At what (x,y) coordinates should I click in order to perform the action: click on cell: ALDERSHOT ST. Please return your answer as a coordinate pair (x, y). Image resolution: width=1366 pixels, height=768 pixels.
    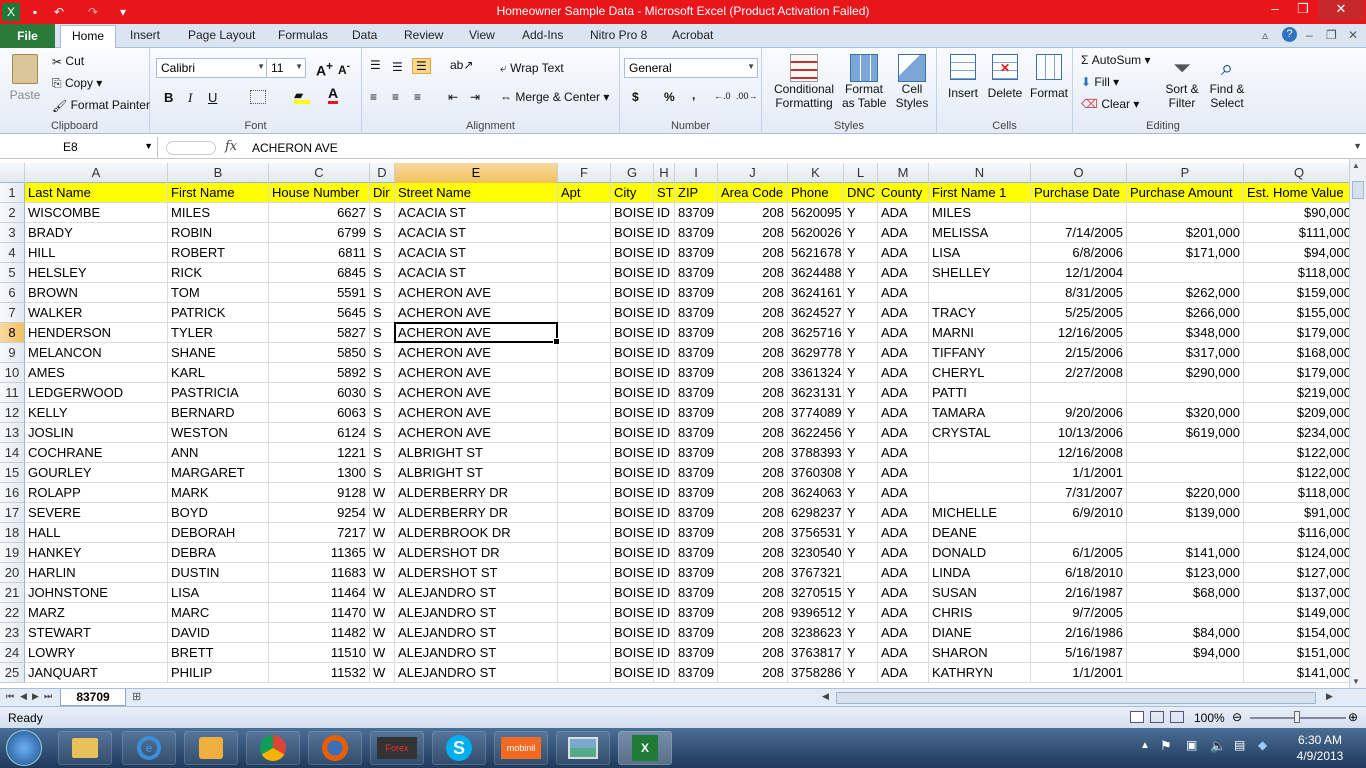
    Looking at the image, I should click on (476, 573).